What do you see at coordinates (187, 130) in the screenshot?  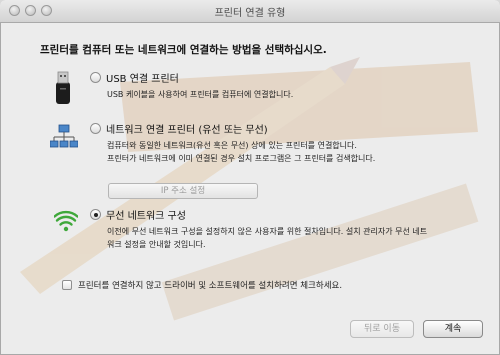 I see `option-network-label: 네트워크 연결 프린터 (유선 또는 무선)` at bounding box center [187, 130].